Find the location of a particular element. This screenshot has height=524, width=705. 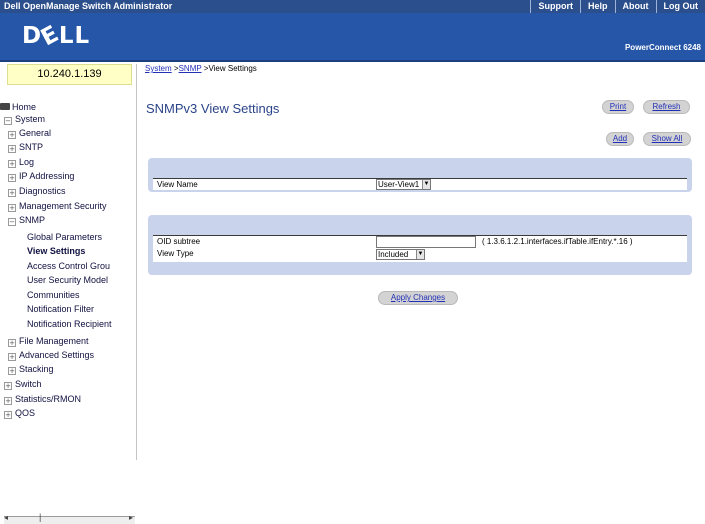

sidebar-item-label: Home is located at coordinates (24, 107).